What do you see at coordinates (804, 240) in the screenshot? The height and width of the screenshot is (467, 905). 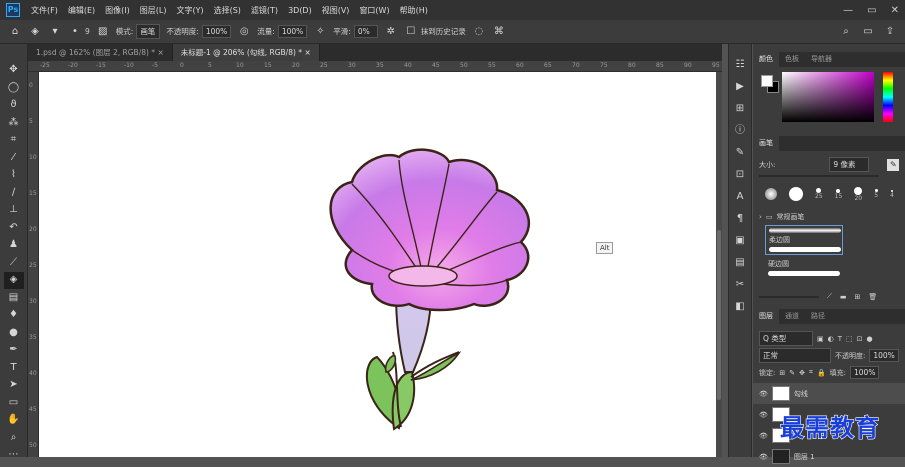 I see `brush-item-soft-round: 柔边圆` at bounding box center [804, 240].